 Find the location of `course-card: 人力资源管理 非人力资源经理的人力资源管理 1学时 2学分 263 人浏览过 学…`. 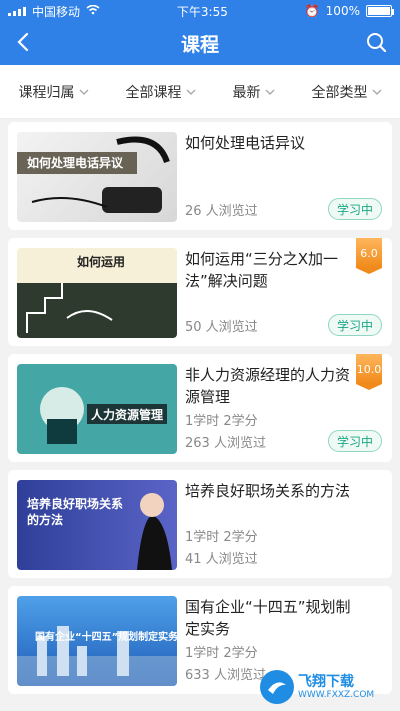

course-card: 人力资源管理 非人力资源经理的人力资源管理 1学时 2学分 263 人浏览过 学… is located at coordinates (200, 408).